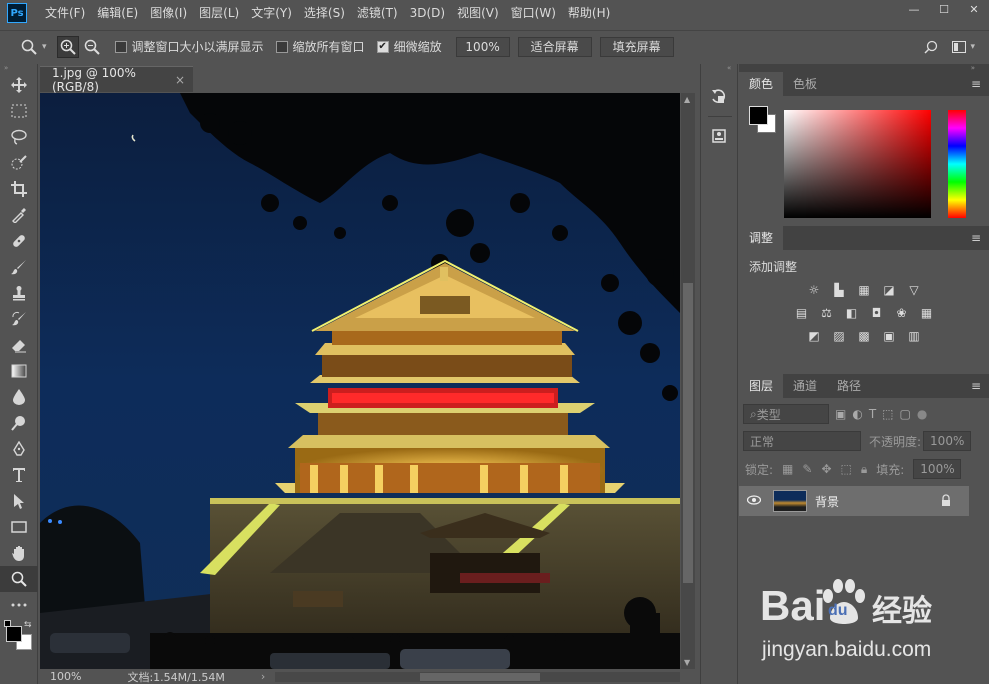  I want to click on expand-strip-icon: «, so click(719, 68).